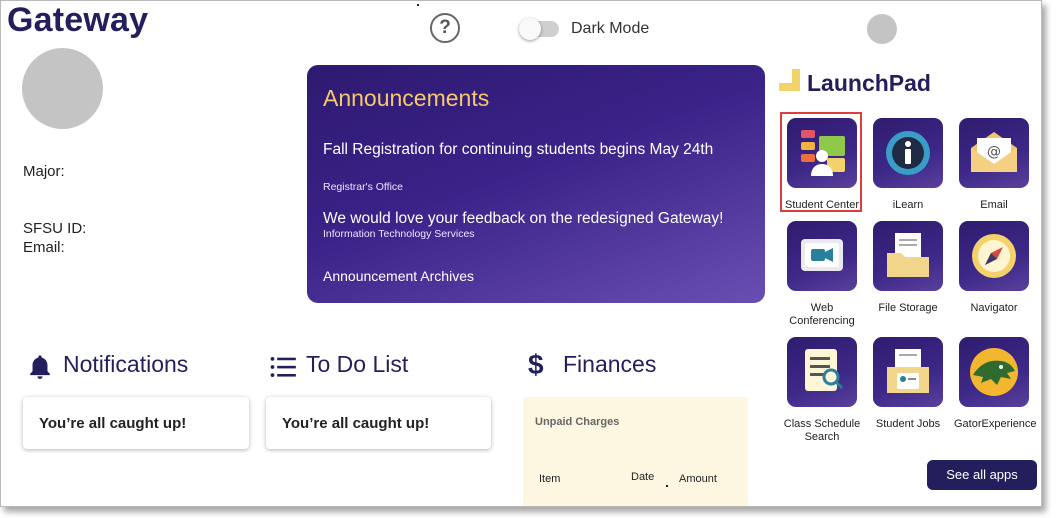 The height and width of the screenshot is (518, 1064). I want to click on list-icon, so click(283, 367).